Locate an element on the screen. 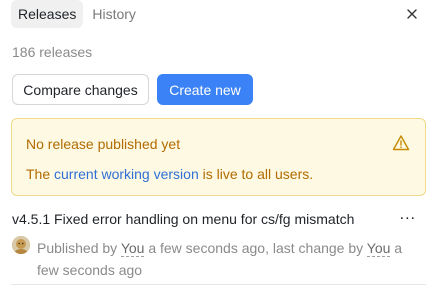  tab-bar: Releases History is located at coordinates (77, 14).